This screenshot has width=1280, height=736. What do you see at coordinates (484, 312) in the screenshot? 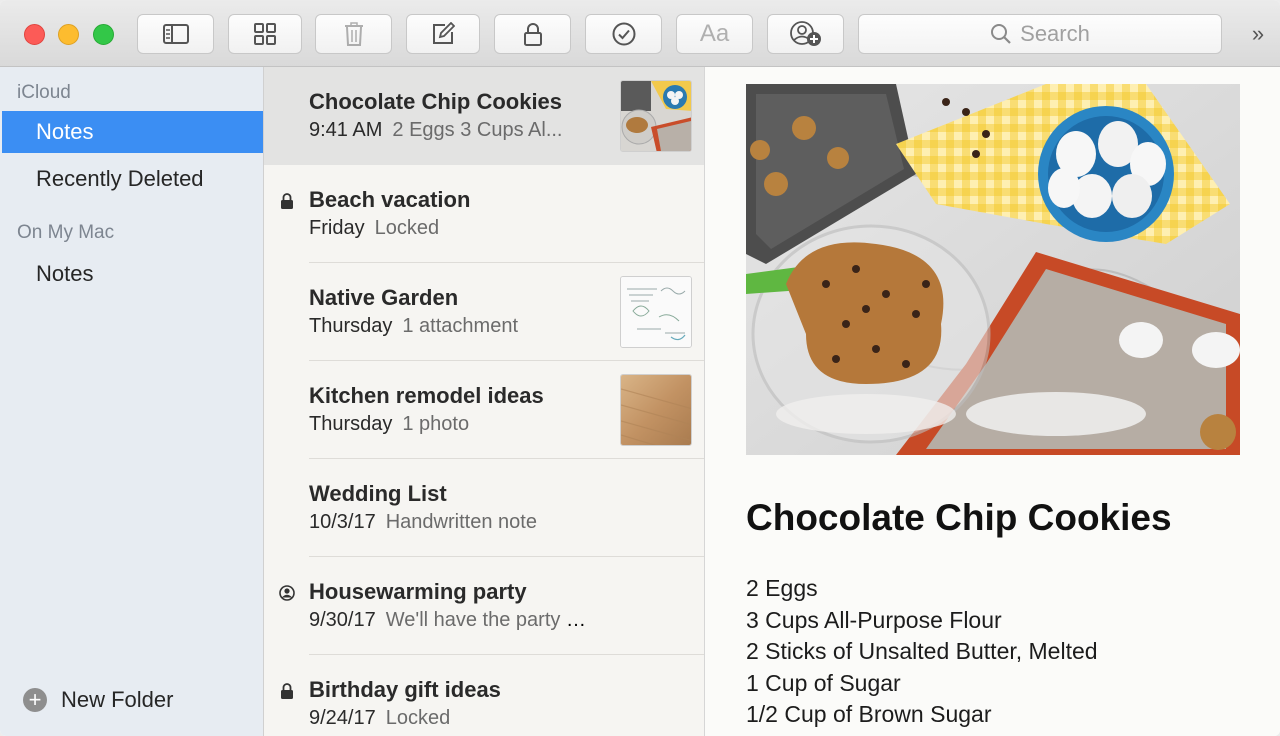
I see `note-item-native-garden: Native Garden Thursday 1 attachment` at bounding box center [484, 312].